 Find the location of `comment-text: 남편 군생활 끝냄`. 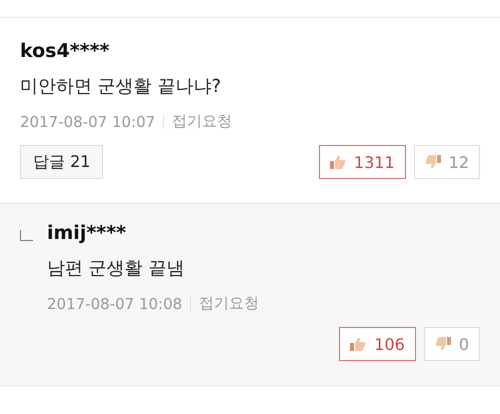

comment-text: 남편 군생활 끝냄 is located at coordinates (116, 268).